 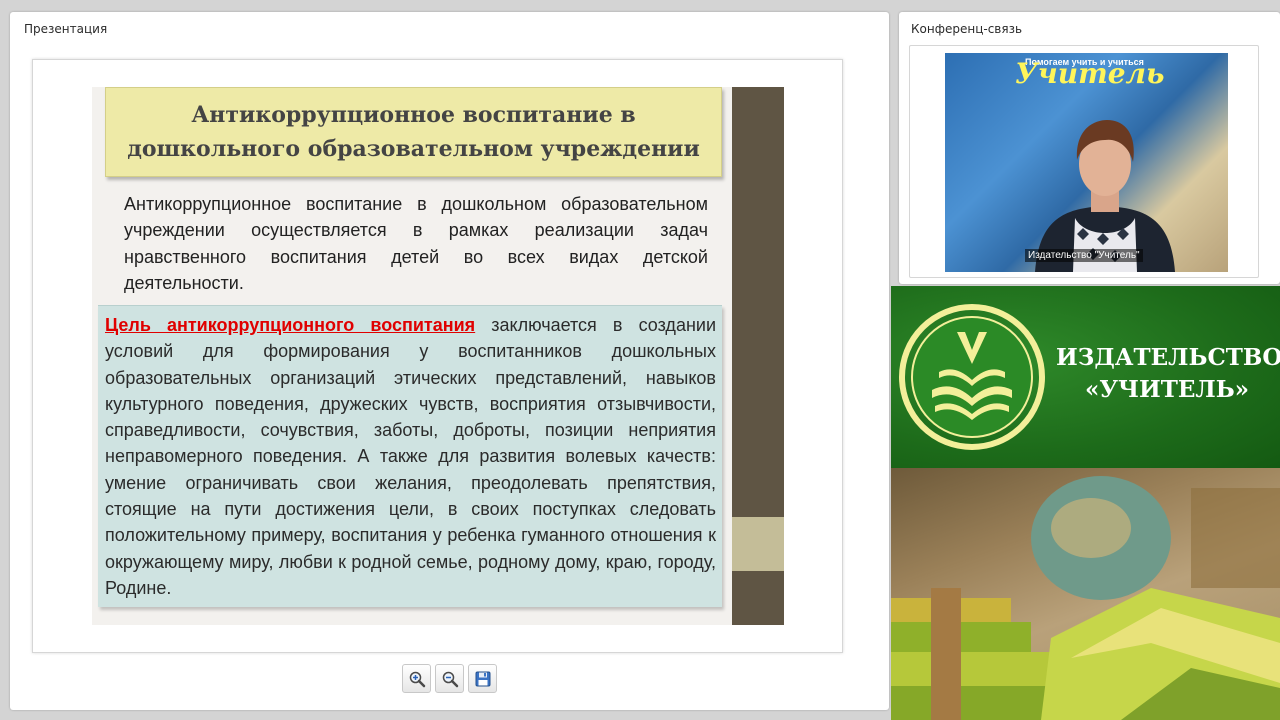 I want to click on publisher-logo-icon, so click(x=972, y=377).